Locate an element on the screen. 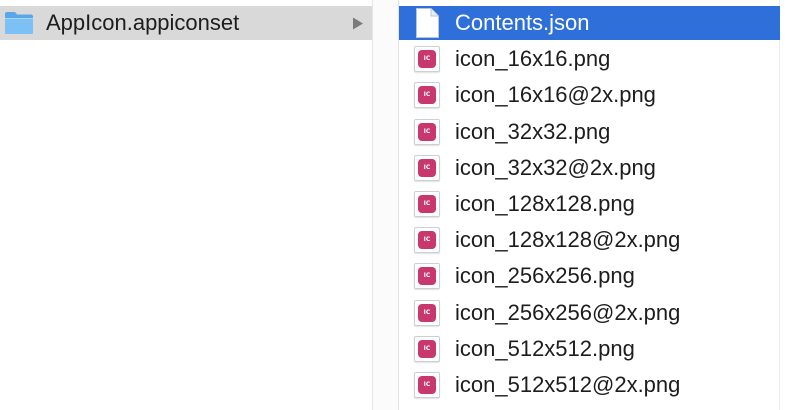 Image resolution: width=792 pixels, height=410 pixels. file-row: IC icon_256x256.png is located at coordinates (589, 276).